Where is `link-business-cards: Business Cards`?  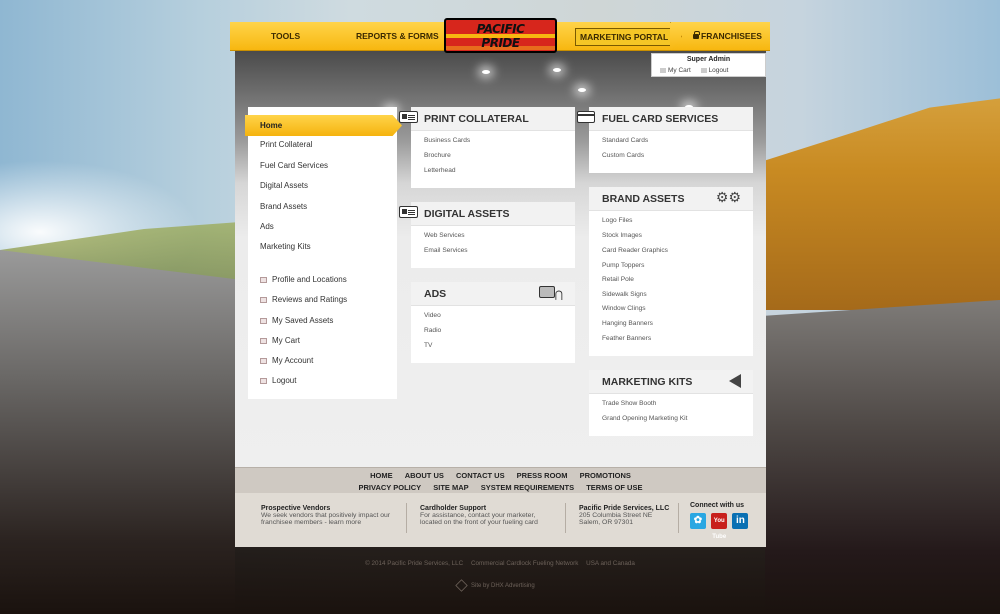 link-business-cards: Business Cards is located at coordinates (447, 140).